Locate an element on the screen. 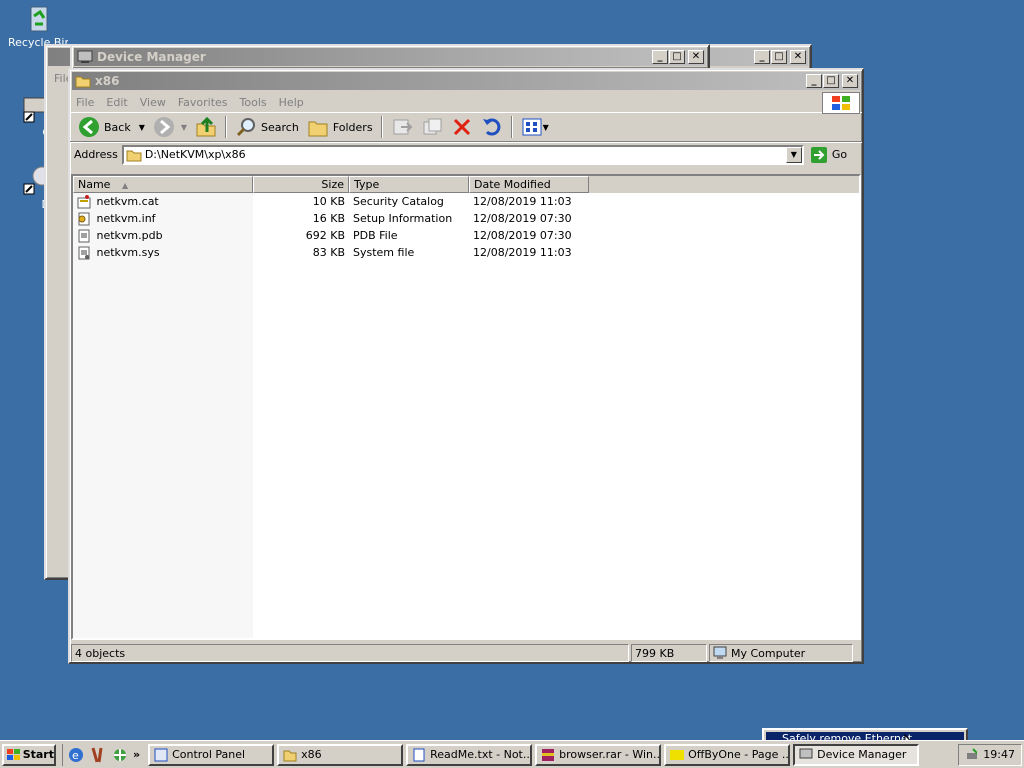 This screenshot has width=1024, height=768. status-total-size: 799 KB is located at coordinates (669, 653).